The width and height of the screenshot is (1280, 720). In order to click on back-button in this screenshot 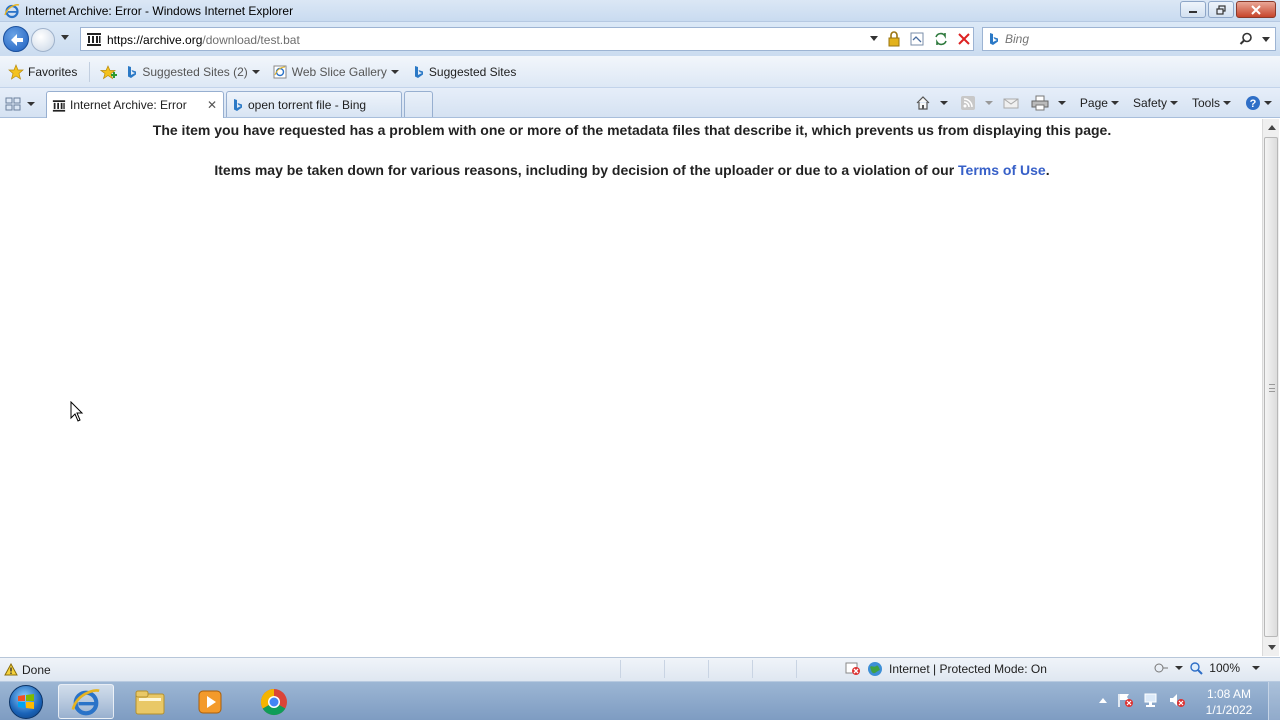, I will do `click(16, 39)`.